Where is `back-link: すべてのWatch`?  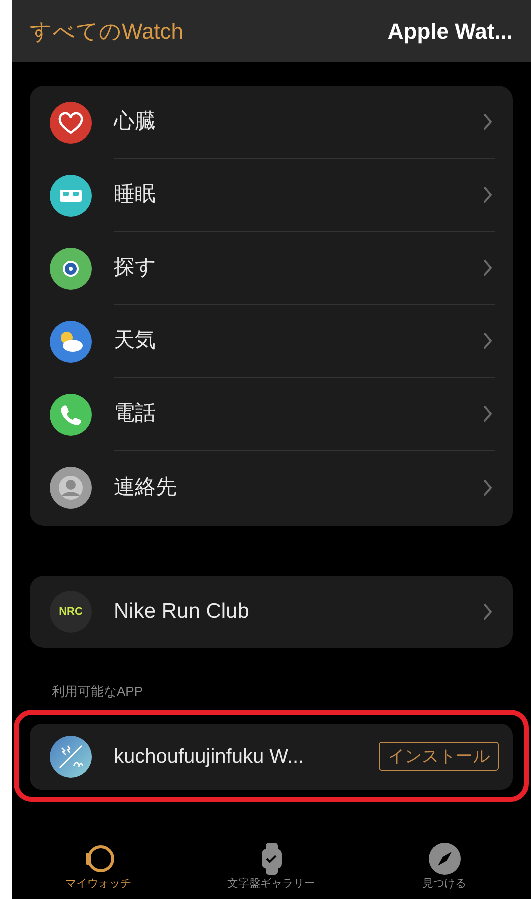 back-link: すべてのWatch is located at coordinates (107, 31).